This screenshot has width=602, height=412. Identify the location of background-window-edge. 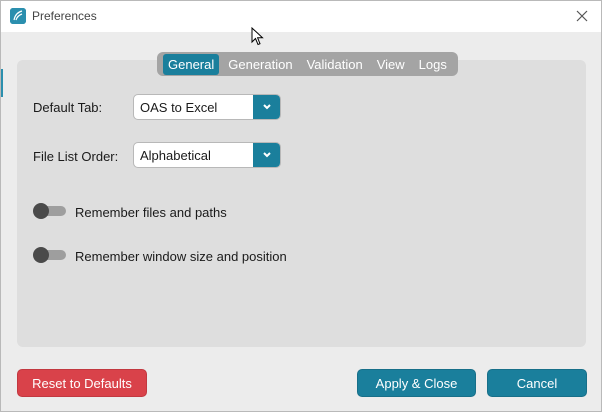
(2, 83).